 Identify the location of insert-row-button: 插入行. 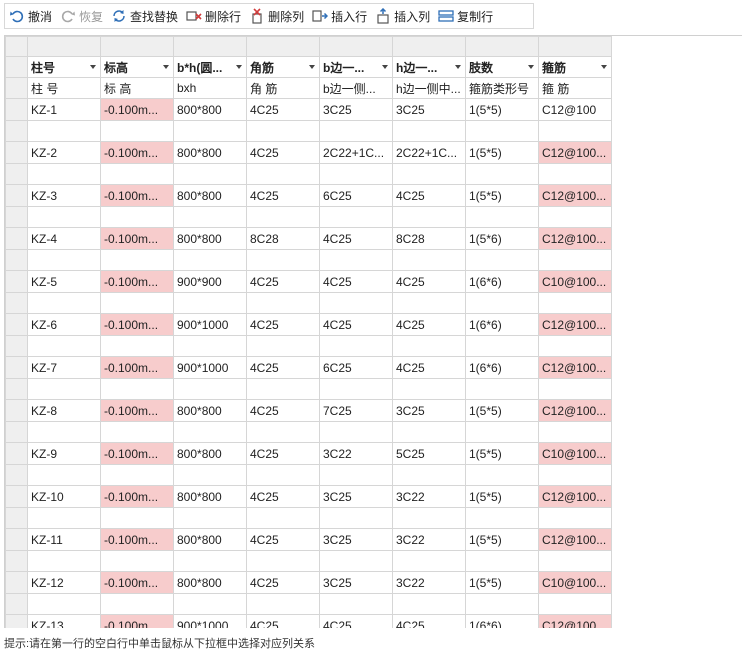
(339, 16).